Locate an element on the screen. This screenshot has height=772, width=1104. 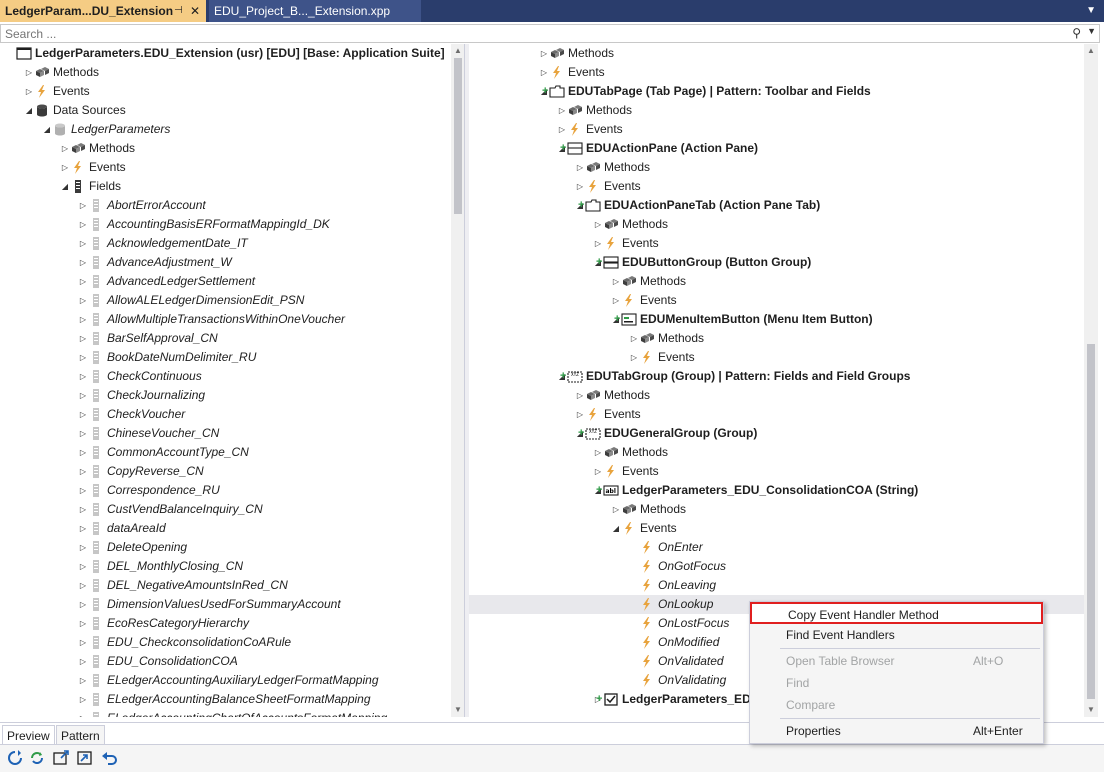
tree-node: ▷ BookDateNumDelimiter_RU is located at coordinates (225, 357).